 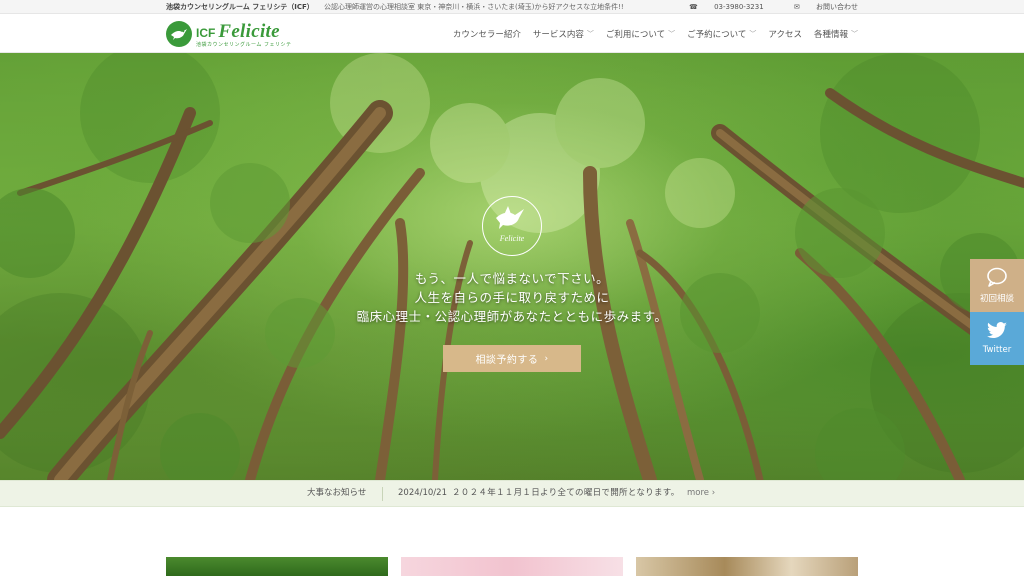 I want to click on twitter-label: Twitter, so click(x=997, y=350).